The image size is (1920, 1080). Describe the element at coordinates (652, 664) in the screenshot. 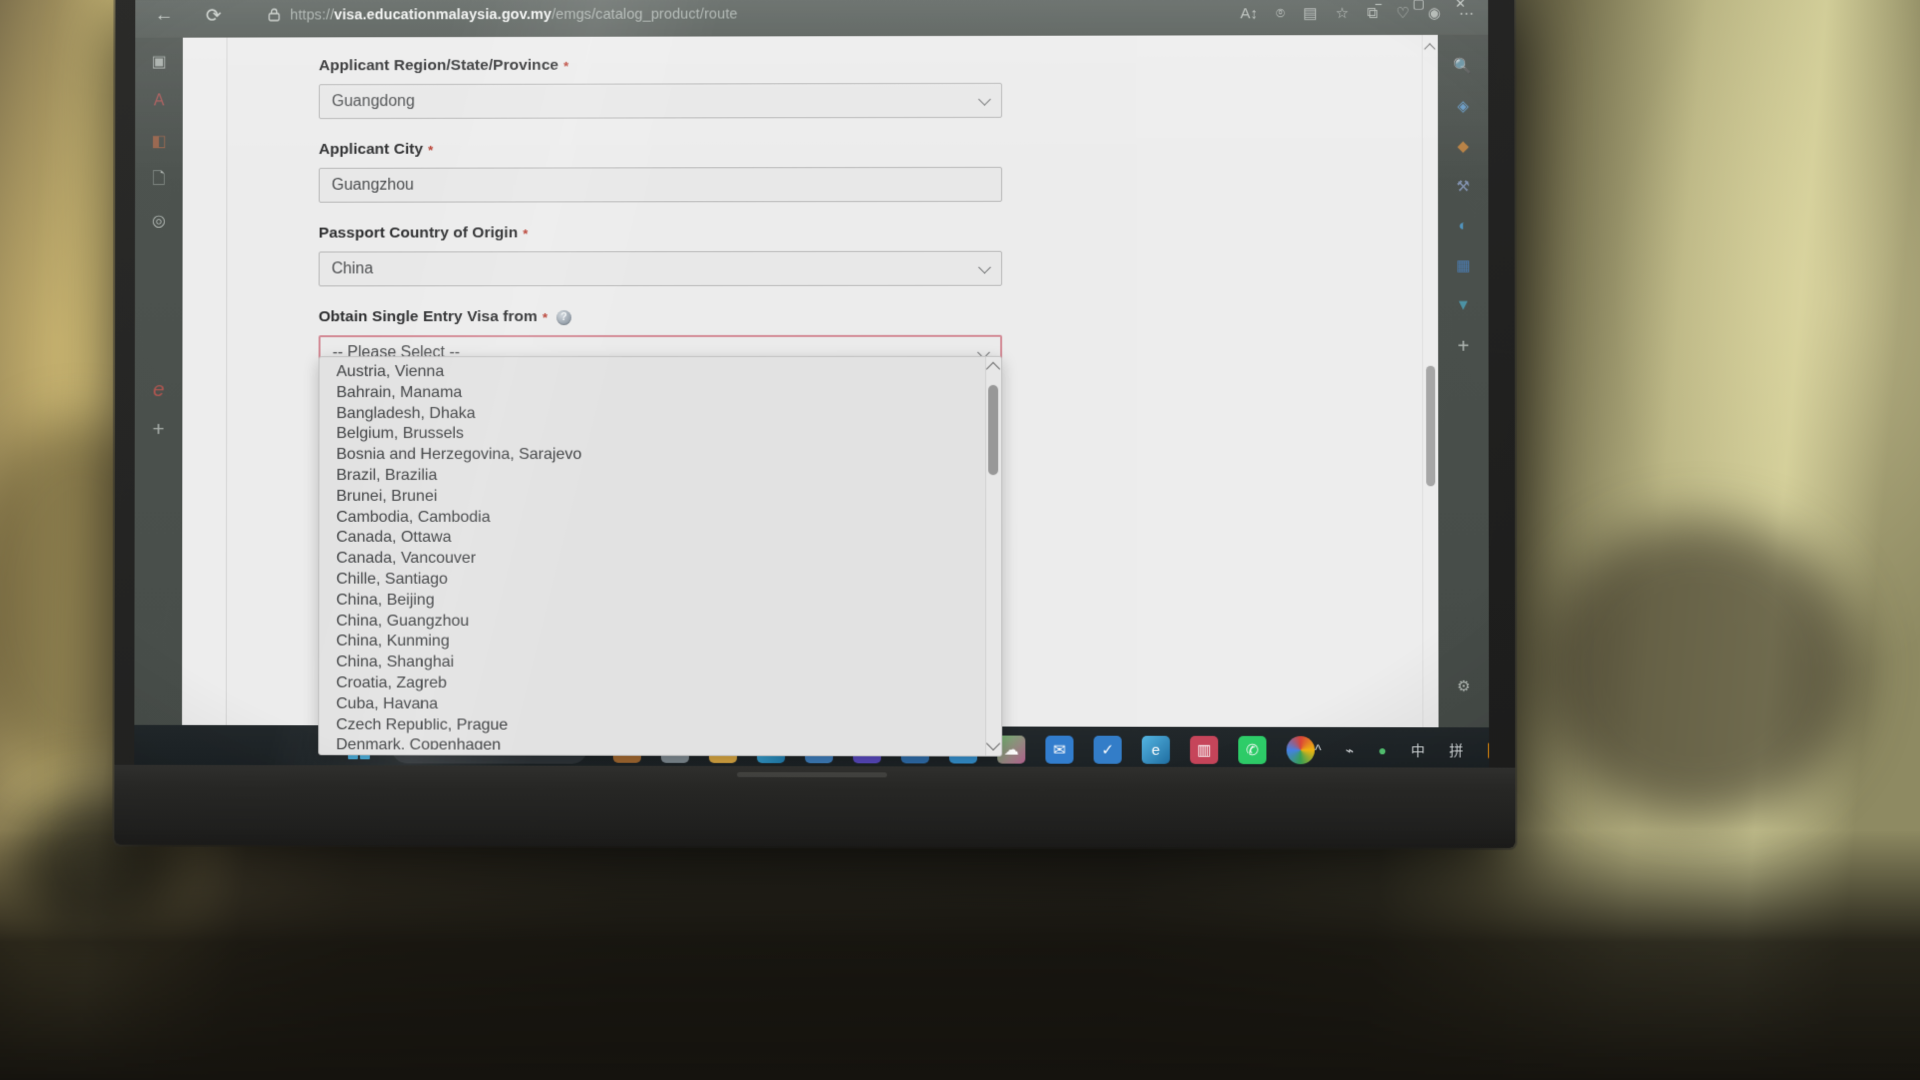

I see `dropdown-option: China, Shanghai` at that location.